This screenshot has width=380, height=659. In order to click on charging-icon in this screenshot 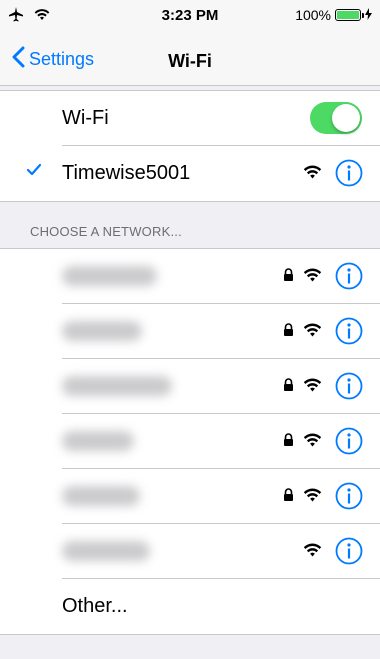, I will do `click(368, 15)`.